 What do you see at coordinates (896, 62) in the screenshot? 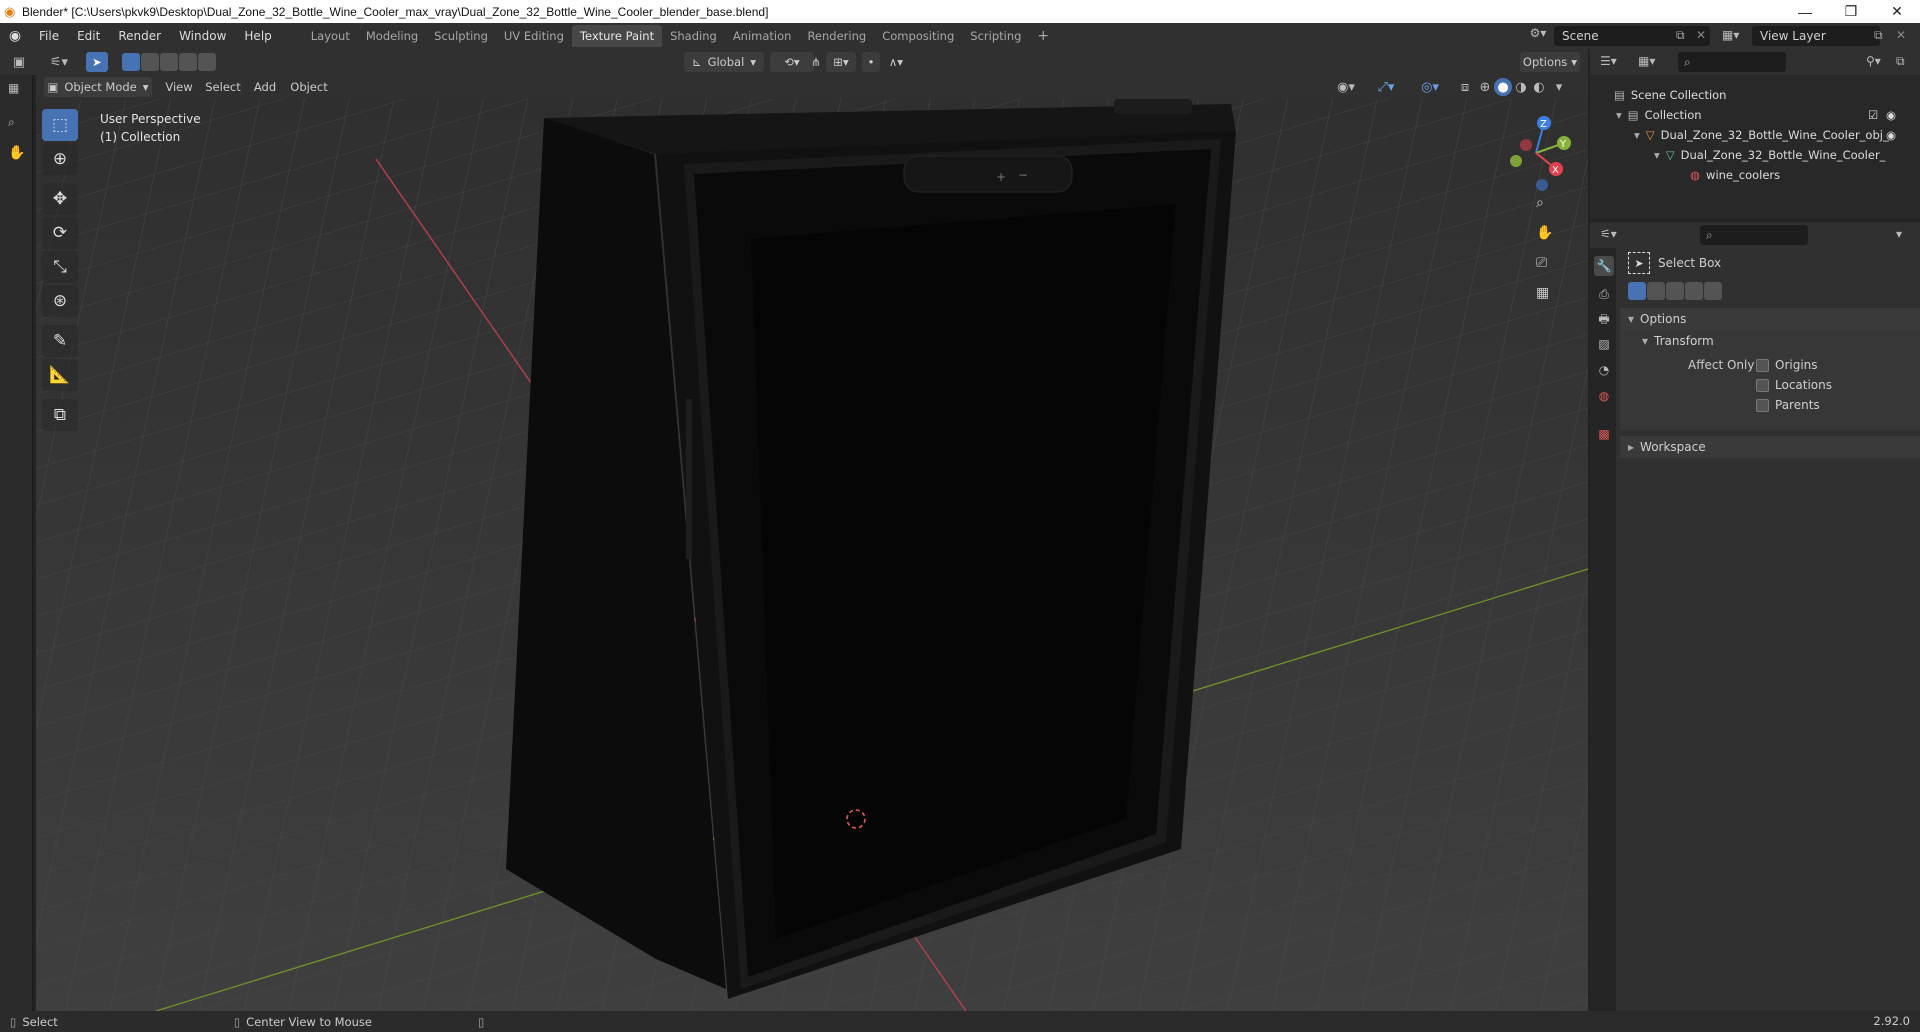
I see `falloff-icon: ∧▾` at bounding box center [896, 62].